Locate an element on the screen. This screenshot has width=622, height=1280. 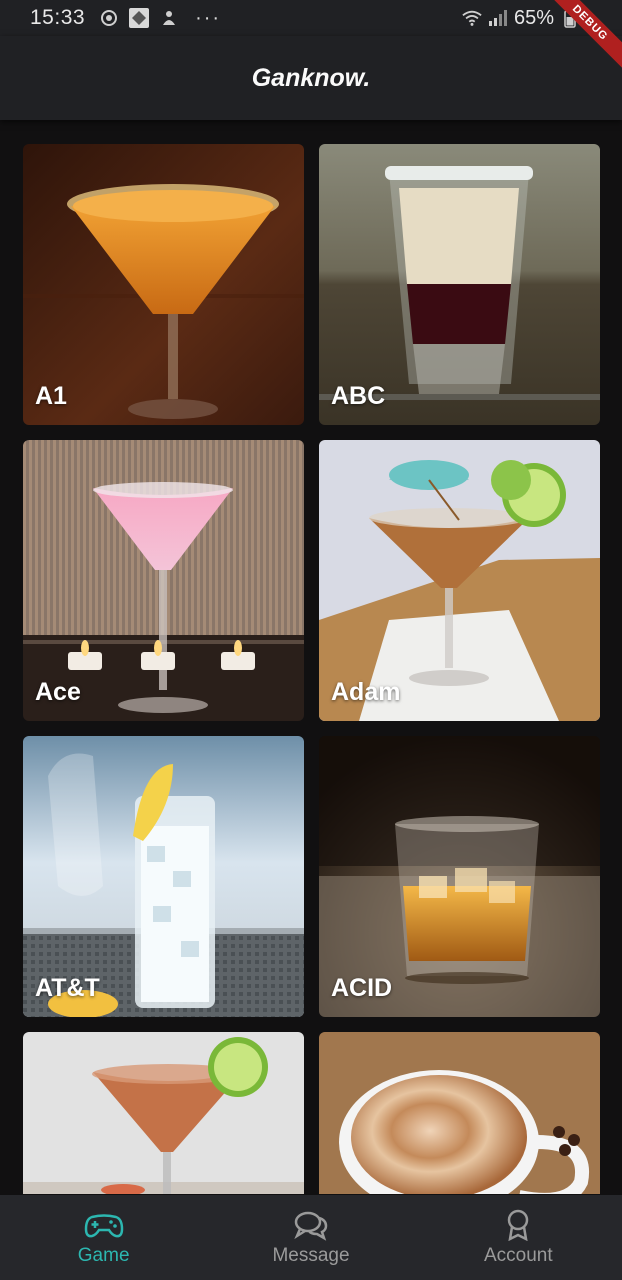
drink-name: Adam is located at coordinates (366, 692).